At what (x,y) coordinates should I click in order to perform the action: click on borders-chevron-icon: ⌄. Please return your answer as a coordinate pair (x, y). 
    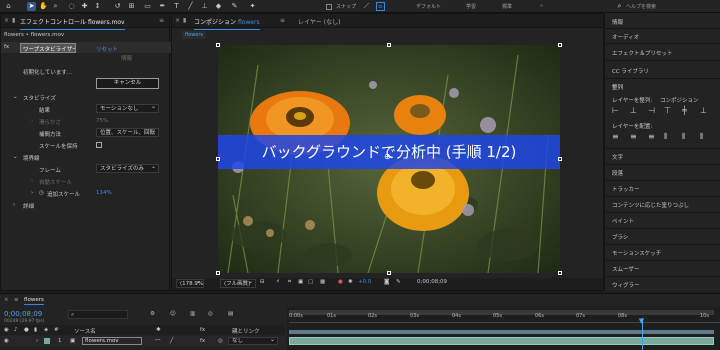
    Looking at the image, I should click on (15, 157).